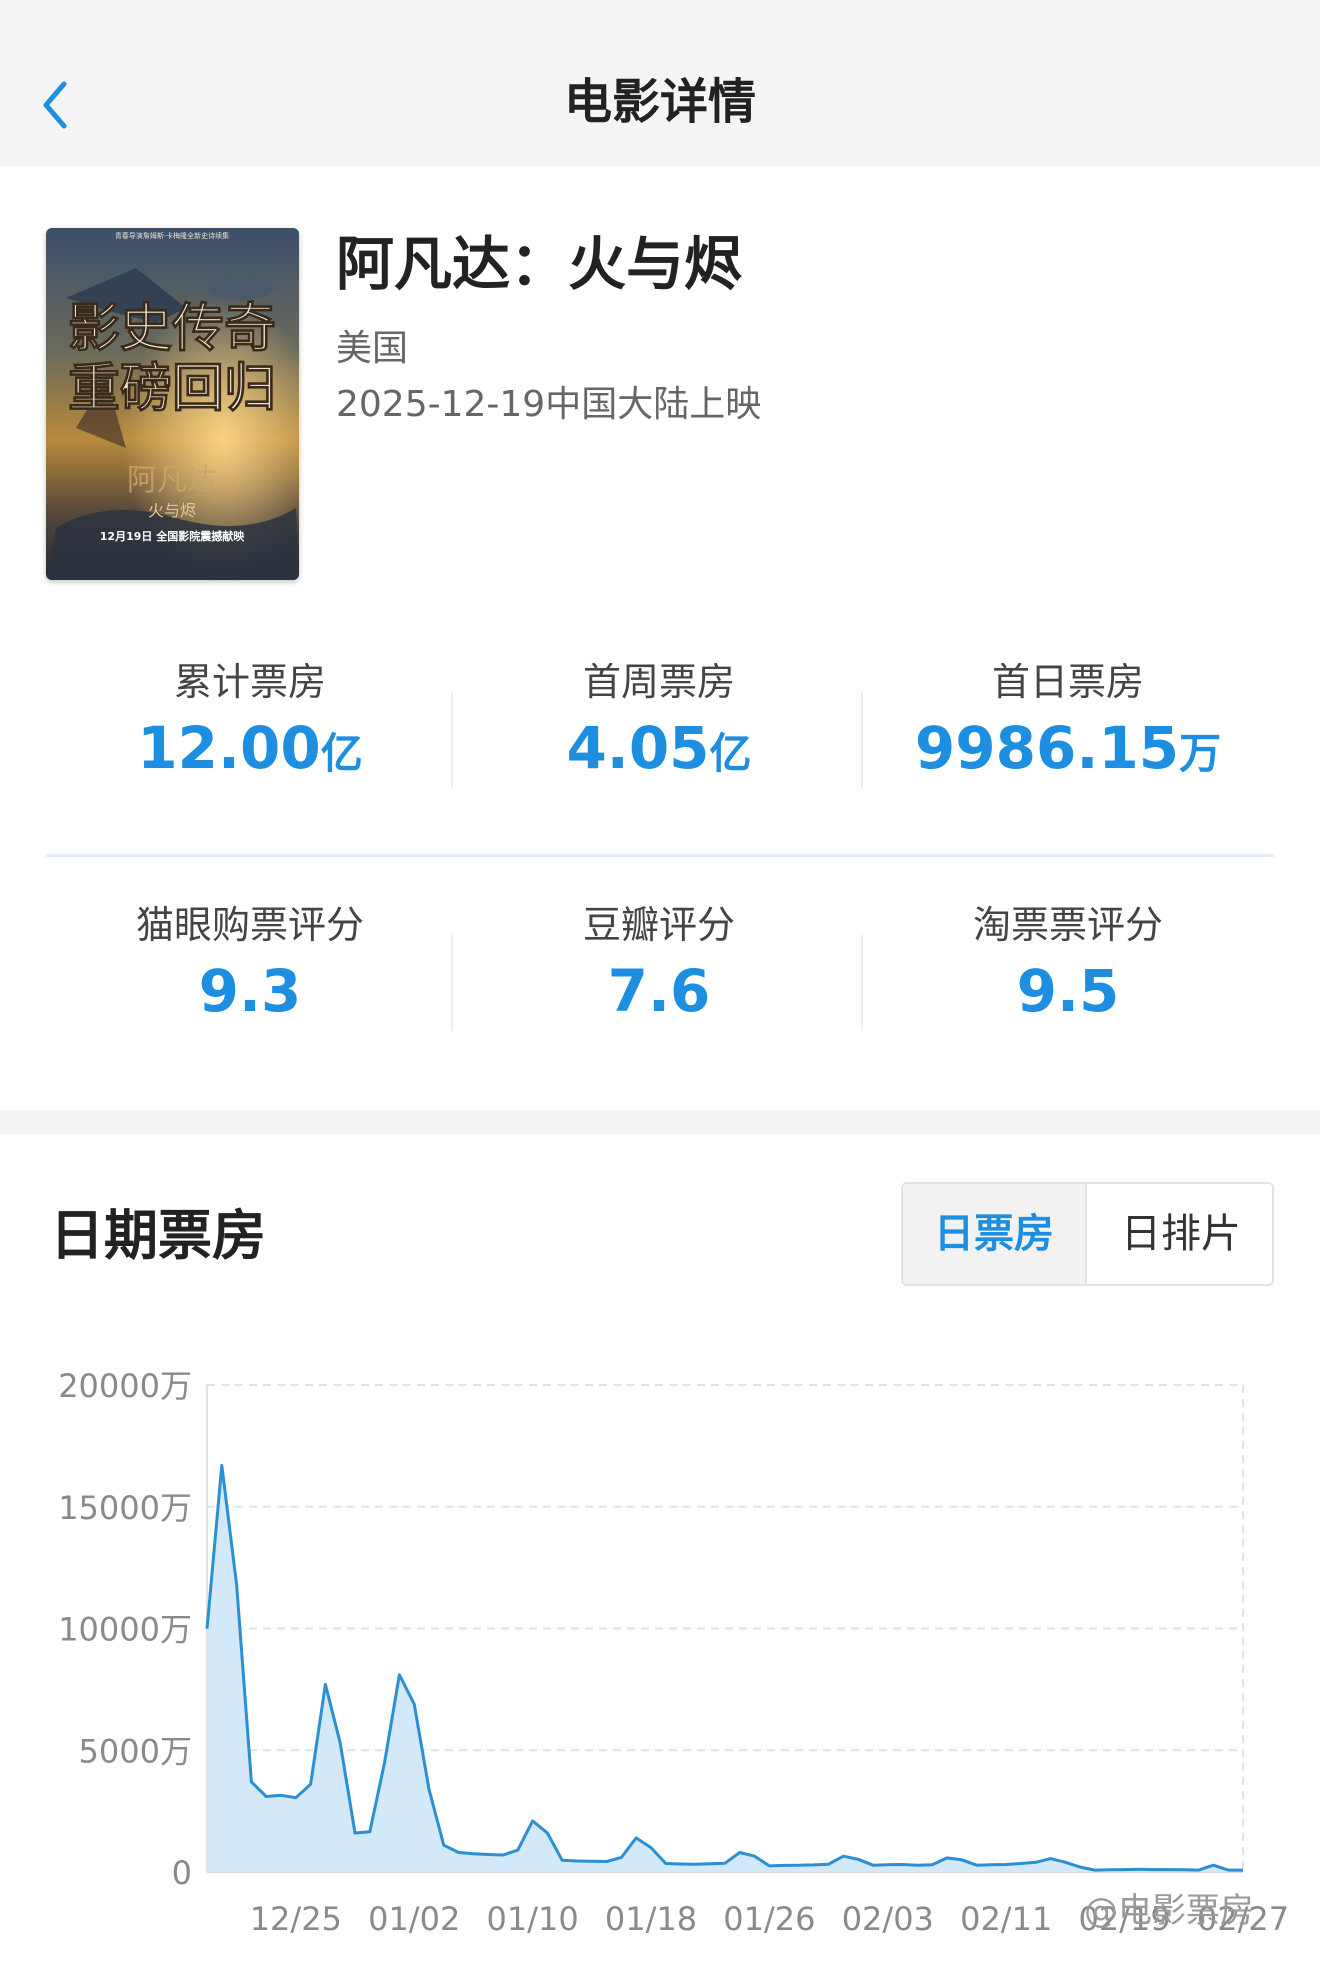 This screenshot has height=1977, width=1320. I want to click on stat-first-day: 首日票房 9986.15万, so click(1068, 725).